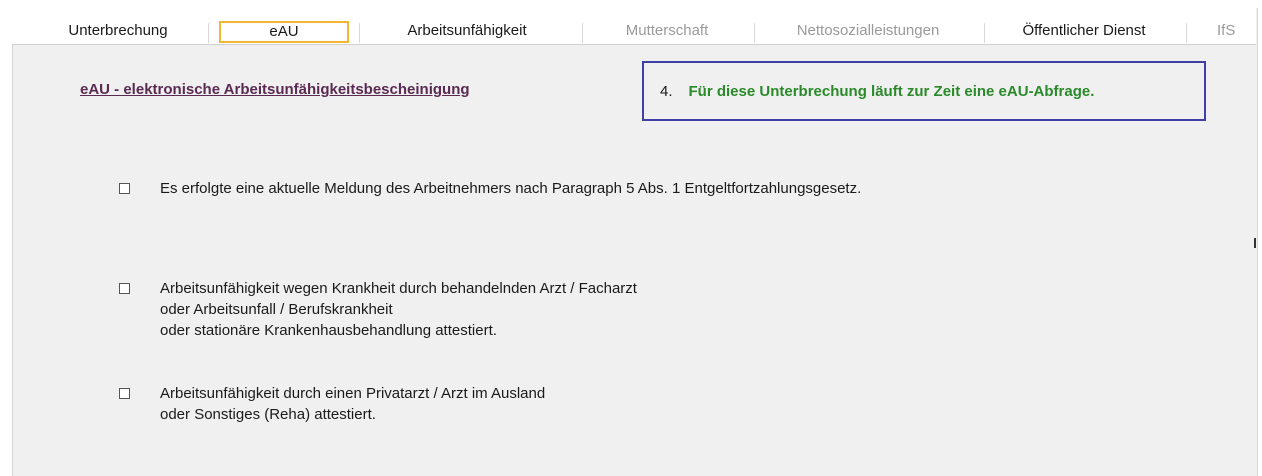 This screenshot has width=1262, height=476. Describe the element at coordinates (1255, 243) in the screenshot. I see `scroll-marker` at that location.